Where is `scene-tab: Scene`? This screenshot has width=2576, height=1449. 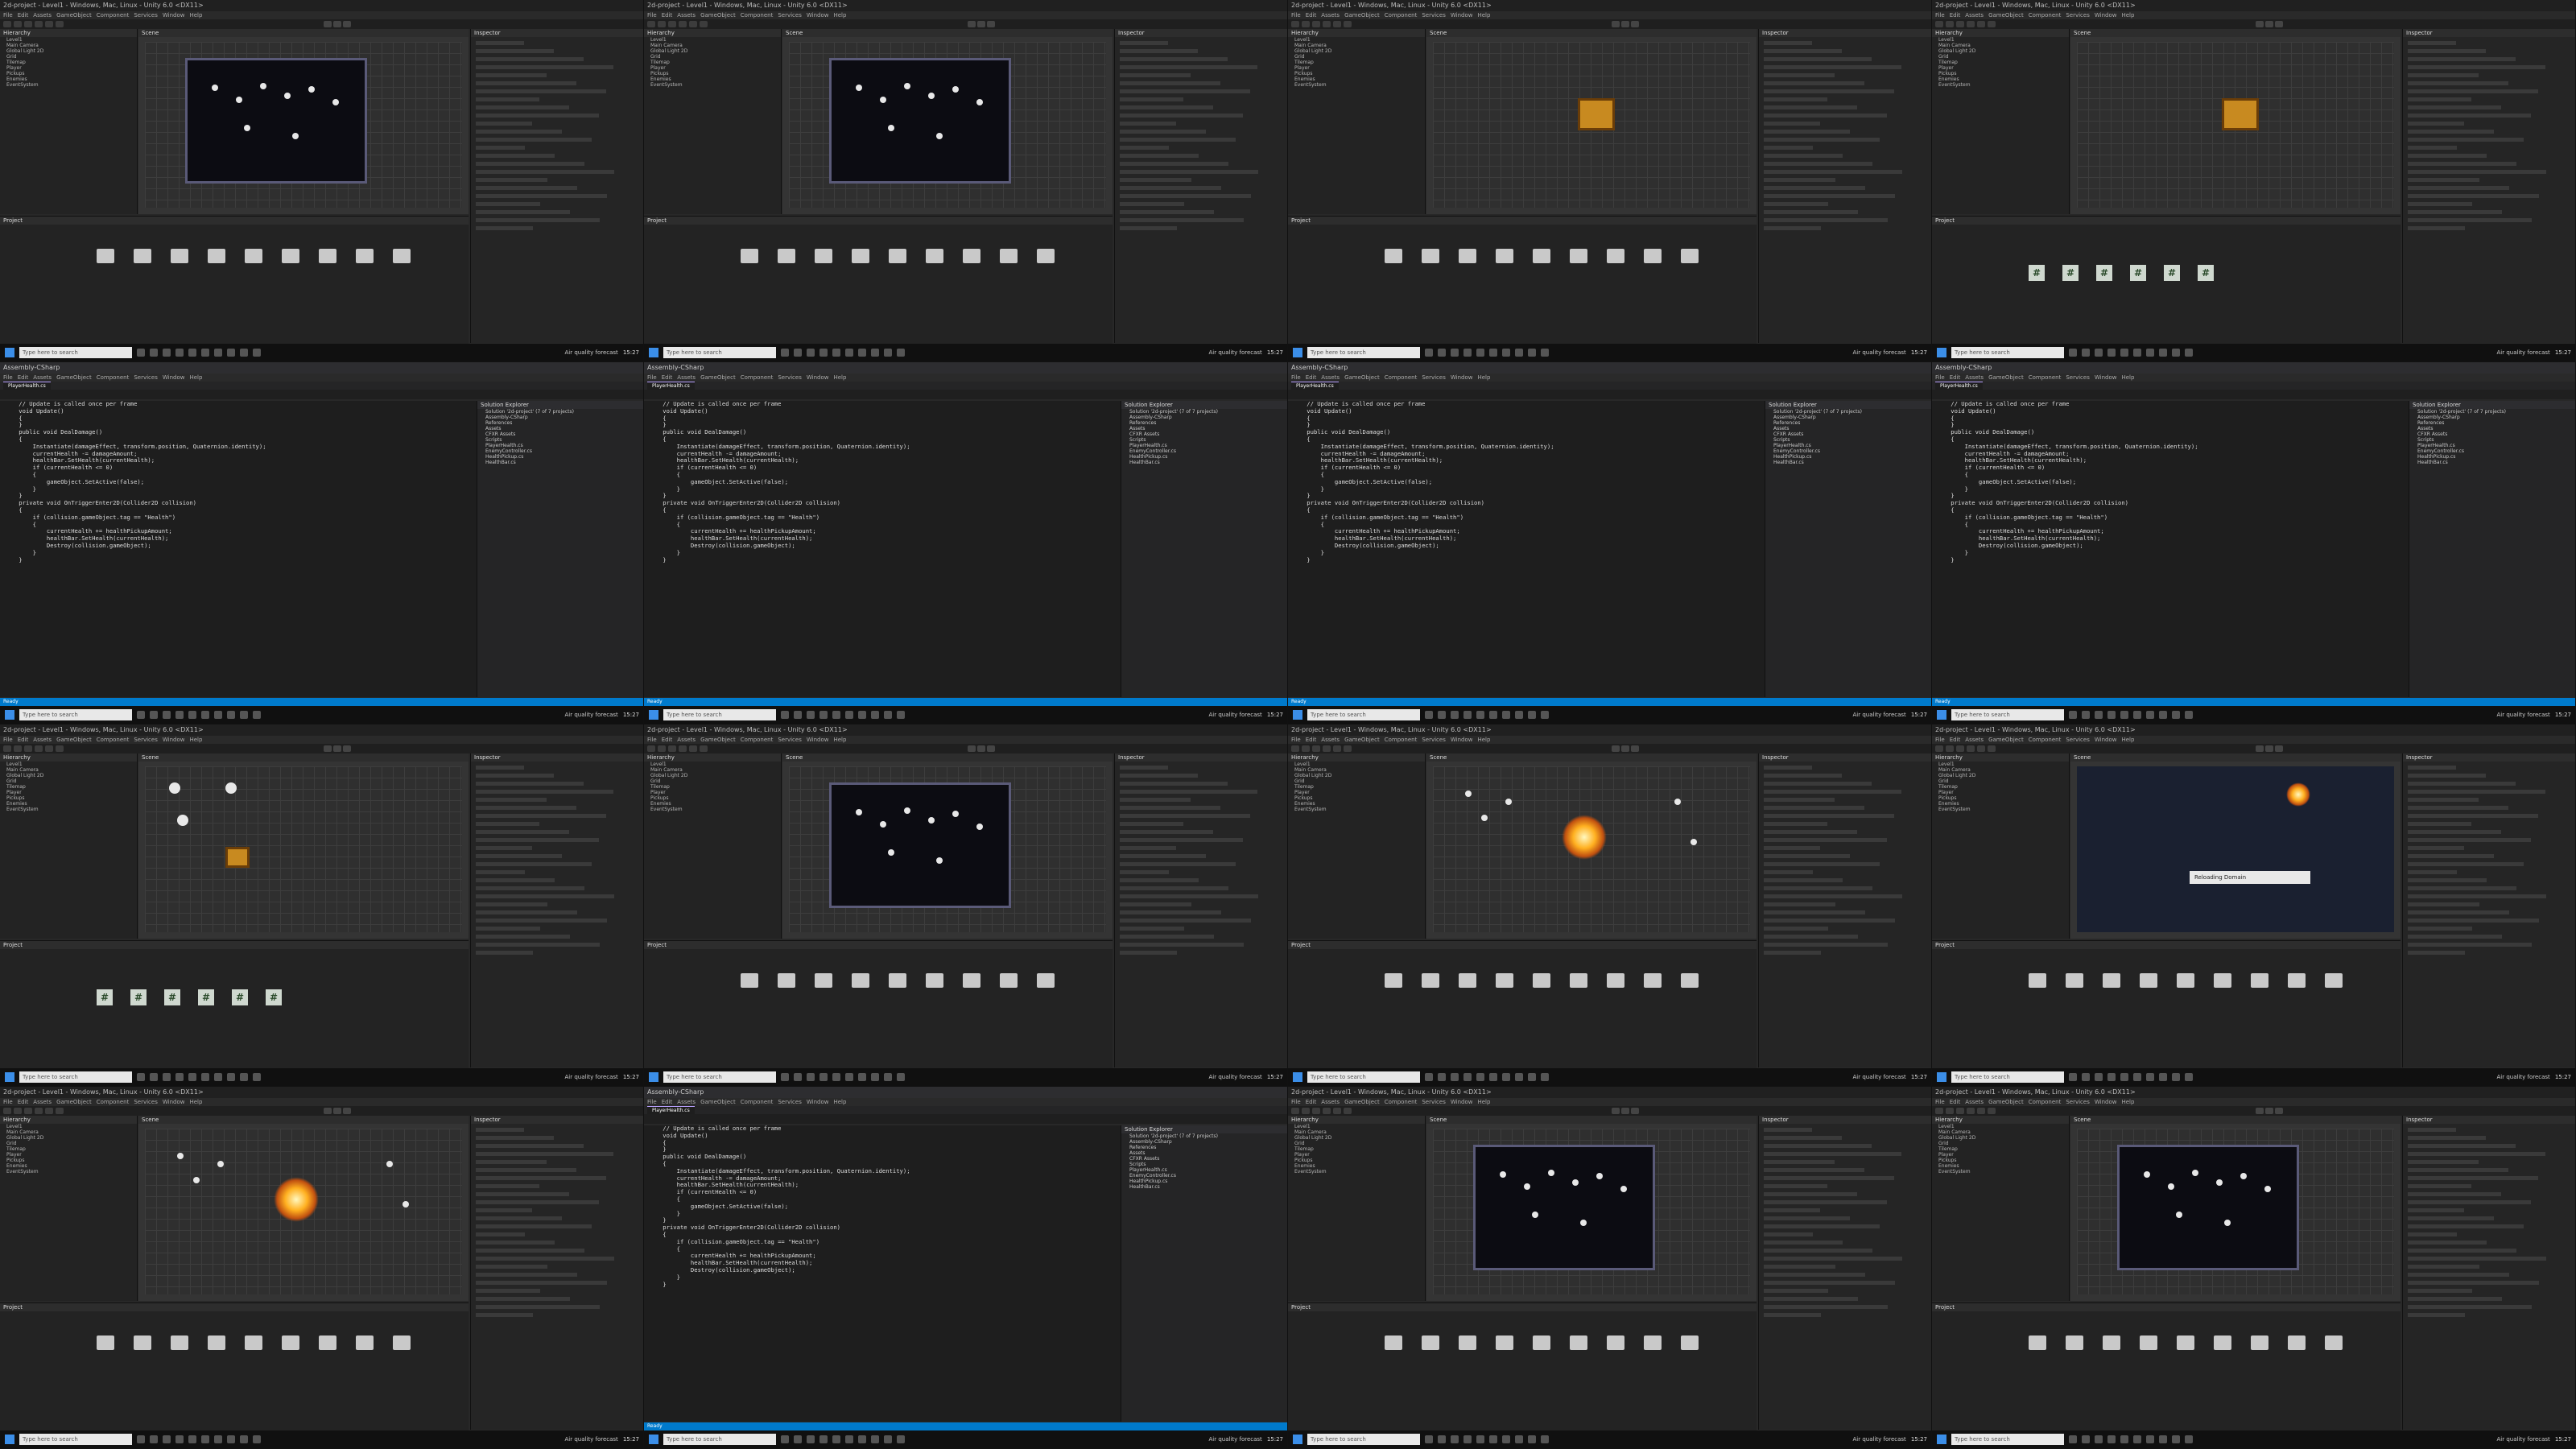
scene-tab: Scene is located at coordinates (2235, 1120).